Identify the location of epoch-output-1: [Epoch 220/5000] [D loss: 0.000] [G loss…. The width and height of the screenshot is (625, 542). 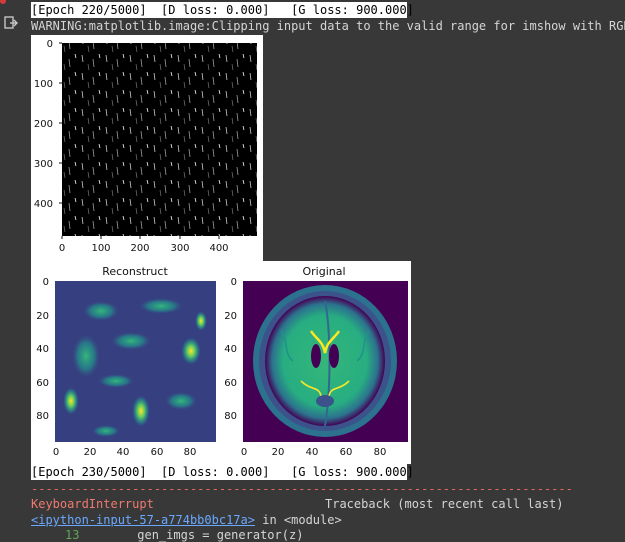
(222, 10).